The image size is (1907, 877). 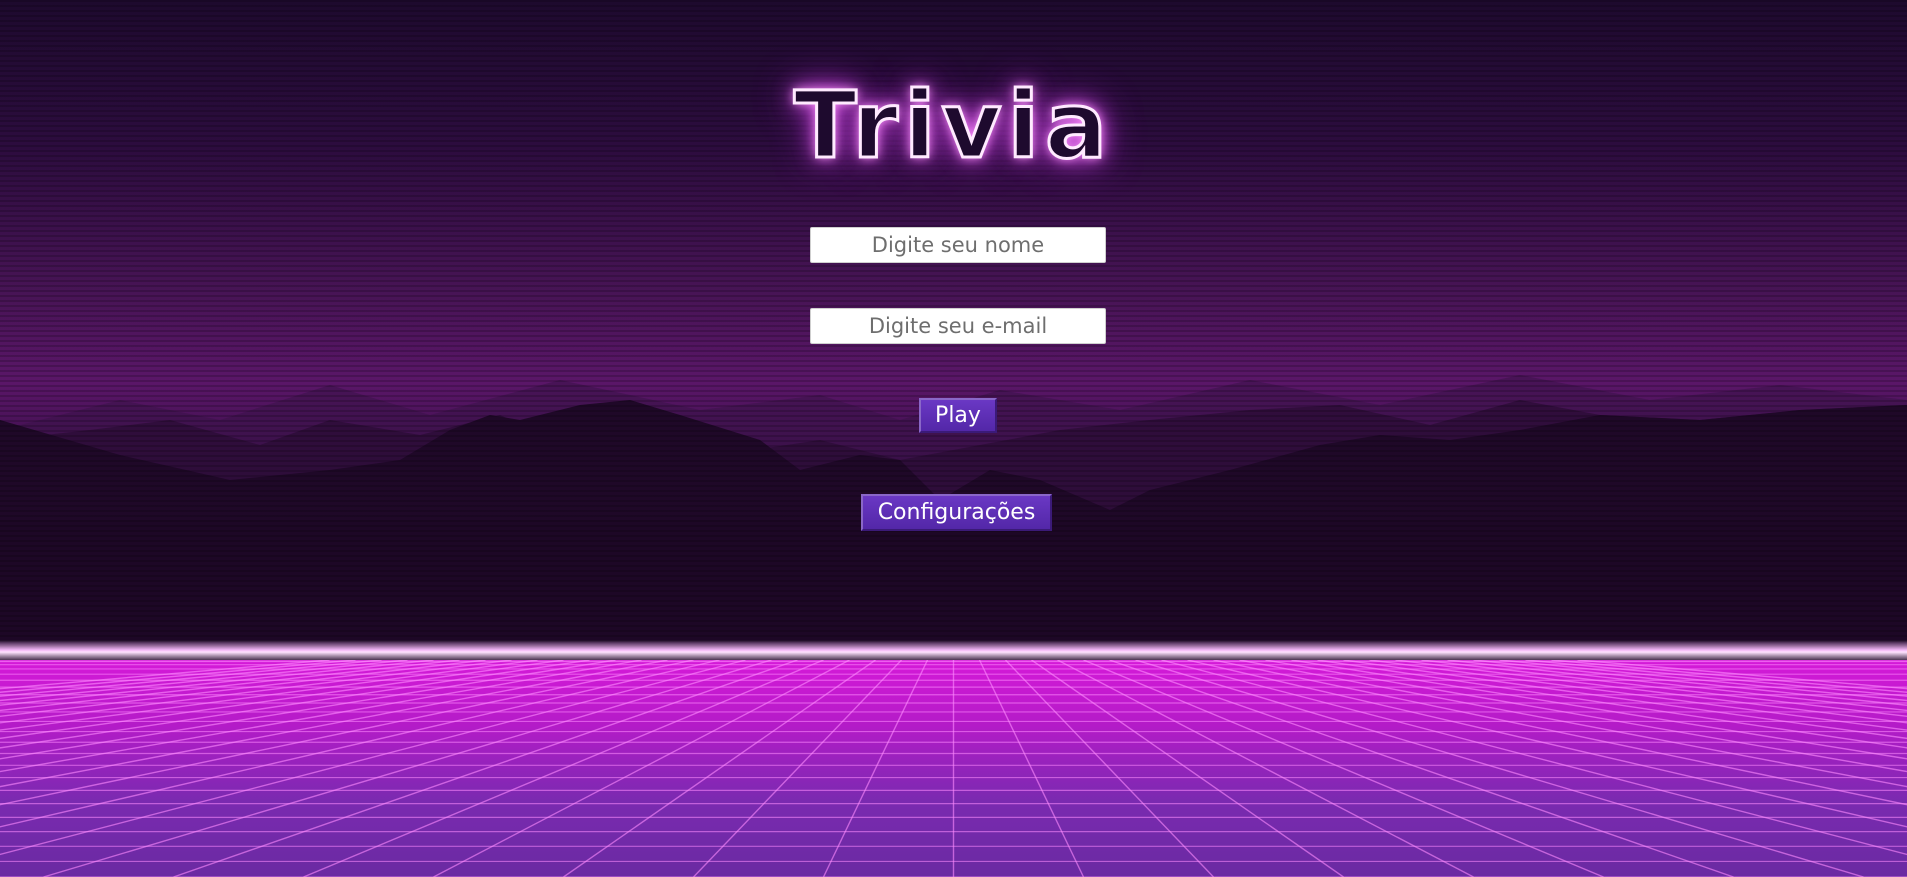 I want to click on horizon-glow, so click(x=953, y=651).